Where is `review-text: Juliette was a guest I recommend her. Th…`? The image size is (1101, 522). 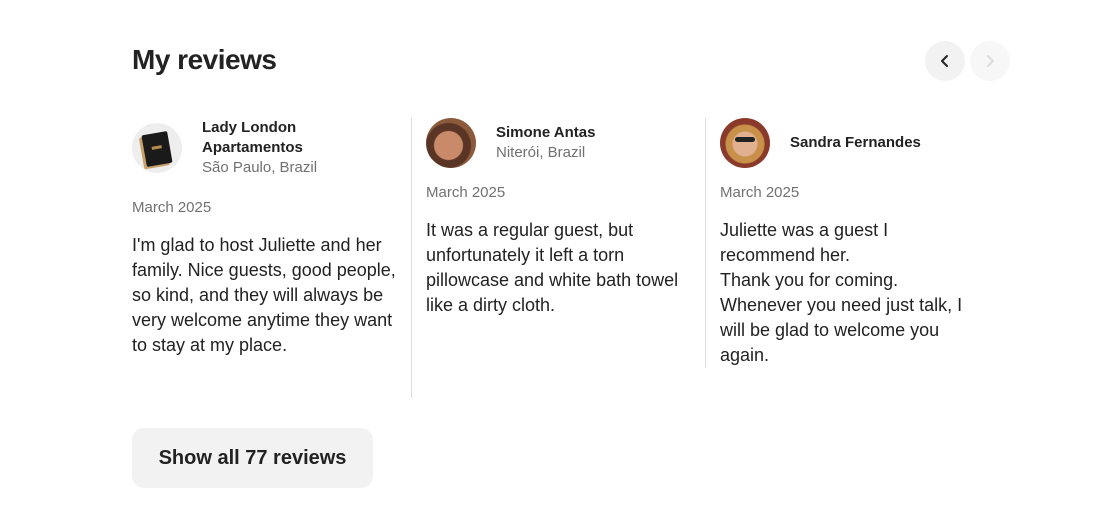 review-text: Juliette was a guest I recommend her. Th… is located at coordinates (841, 292).